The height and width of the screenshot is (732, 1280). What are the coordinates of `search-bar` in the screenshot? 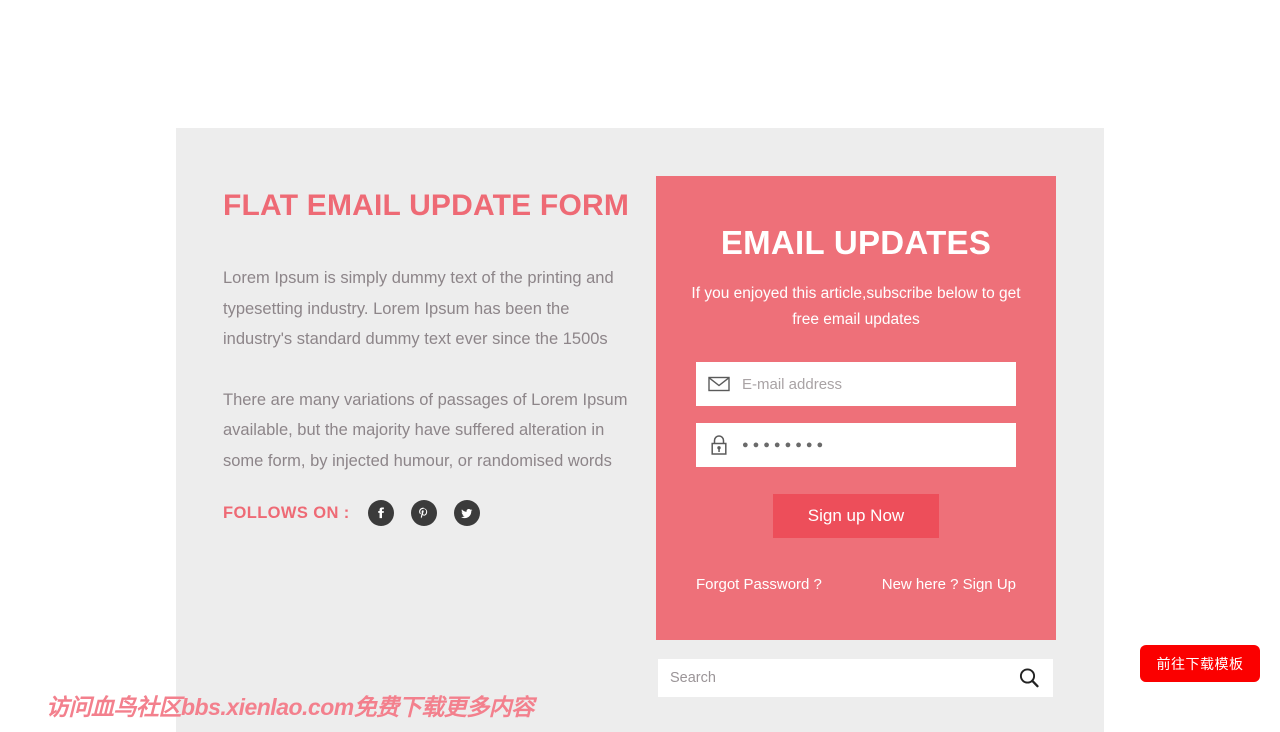 It's located at (855, 678).